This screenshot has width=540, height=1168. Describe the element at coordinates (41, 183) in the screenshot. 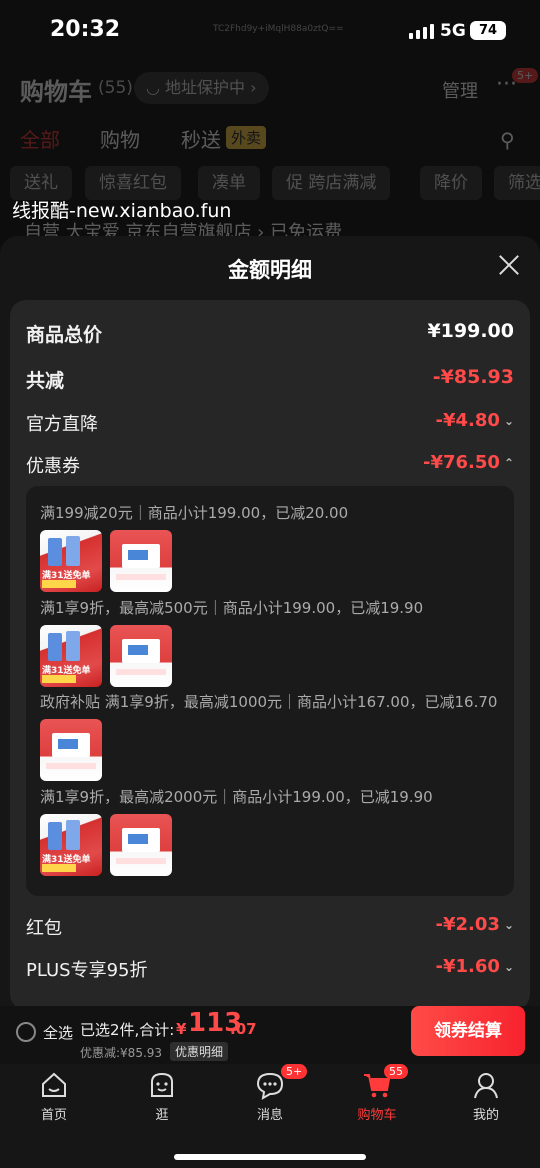

I see `chip-gift: 送礼` at that location.